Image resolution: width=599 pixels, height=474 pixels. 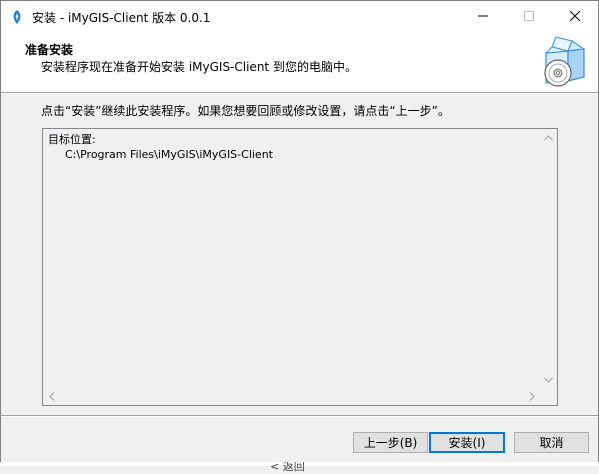 What do you see at coordinates (299, 16) in the screenshot?
I see `title-bar: 安装 - iMyGIS-Client 版本 0.0.1` at bounding box center [299, 16].